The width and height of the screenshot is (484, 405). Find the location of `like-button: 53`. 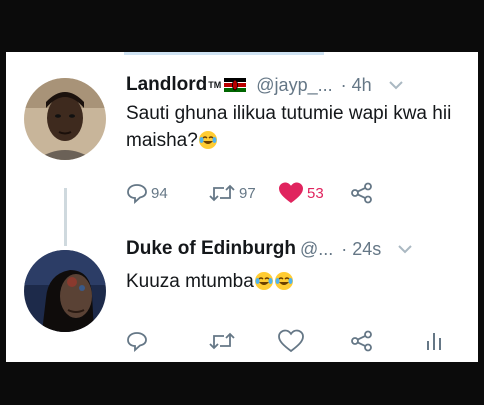

like-button: 53 is located at coordinates (301, 193).